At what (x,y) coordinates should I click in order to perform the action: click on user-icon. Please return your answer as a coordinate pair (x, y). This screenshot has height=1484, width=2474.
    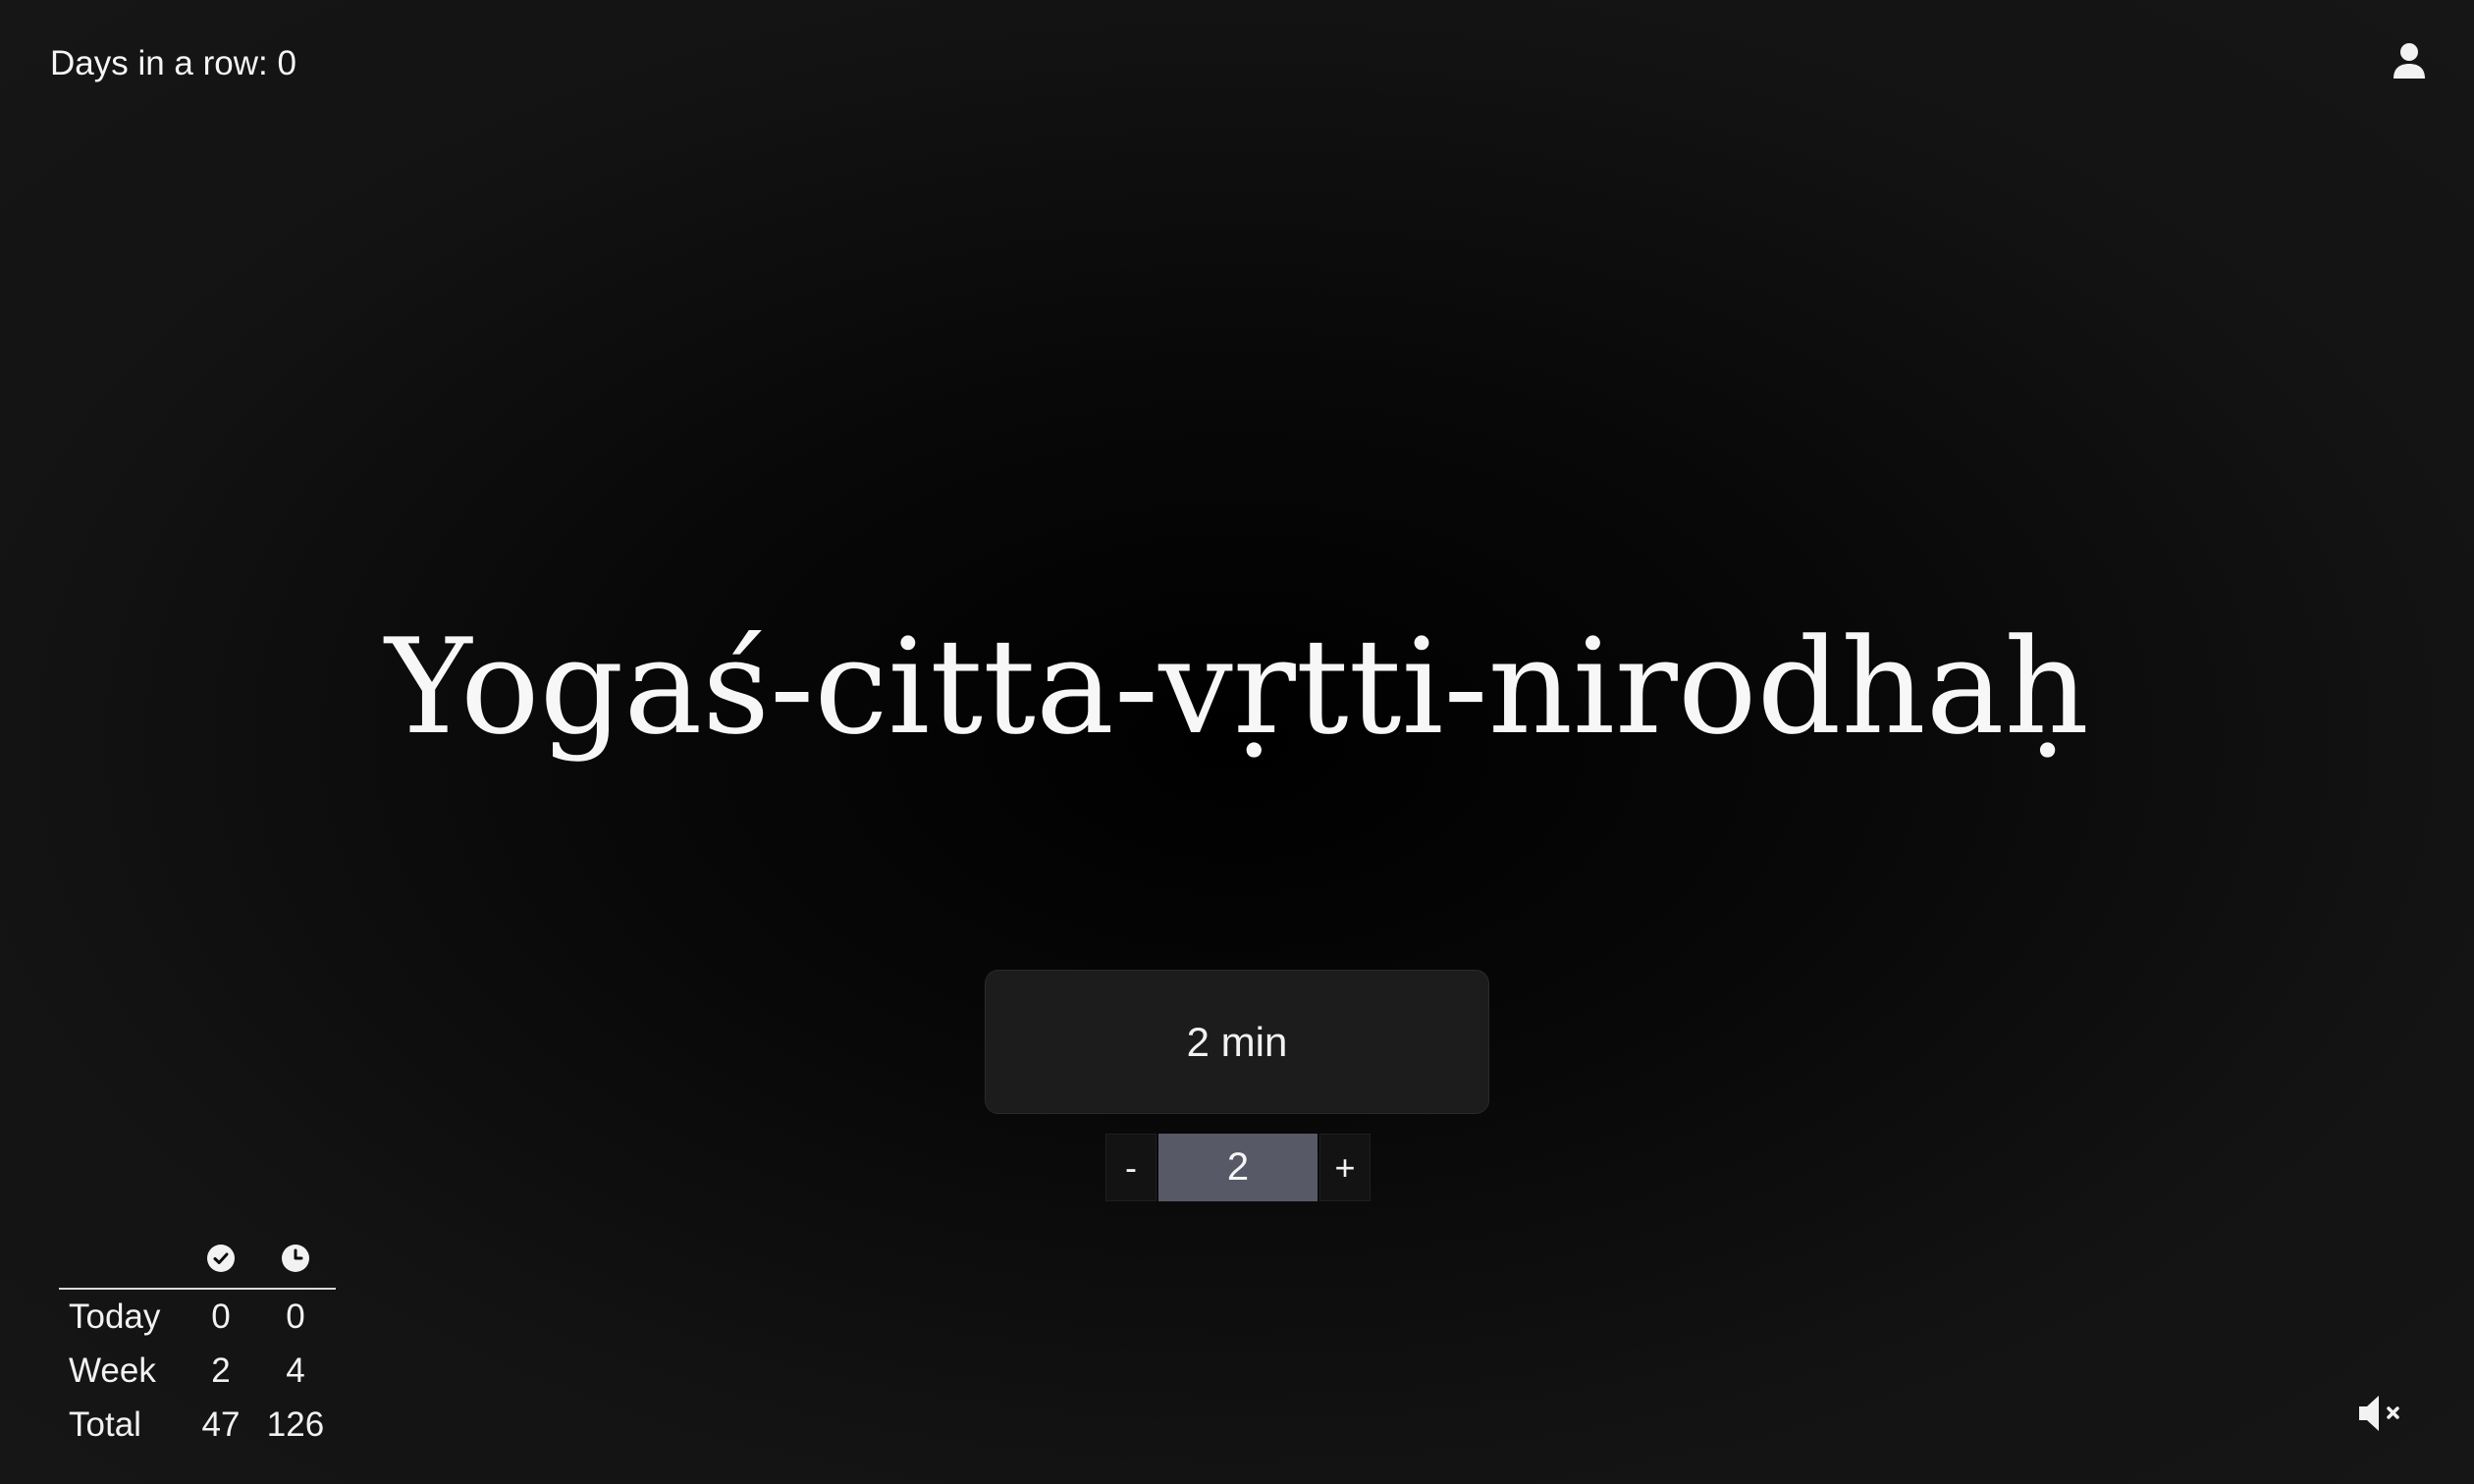
    Looking at the image, I should click on (2409, 61).